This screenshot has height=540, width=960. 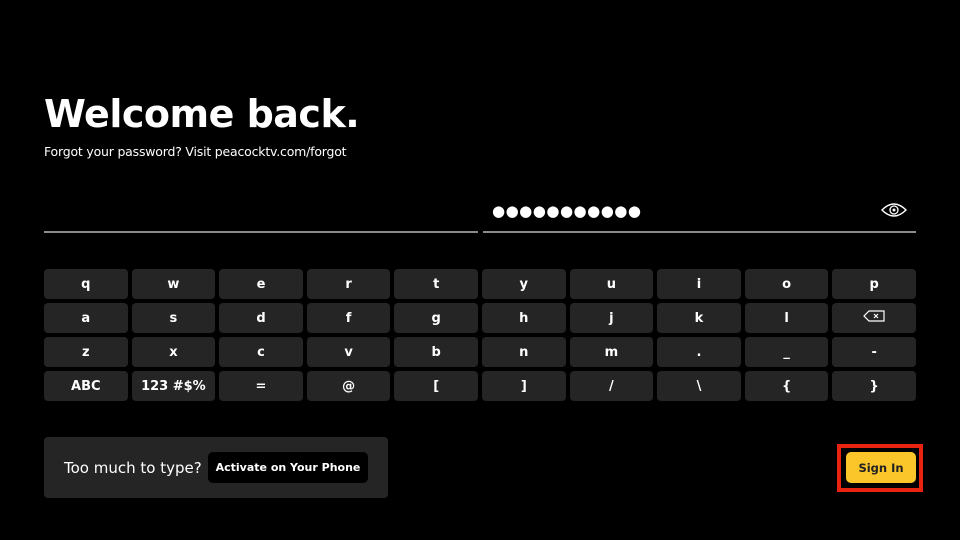 I want to click on key: m, so click(x=611, y=352).